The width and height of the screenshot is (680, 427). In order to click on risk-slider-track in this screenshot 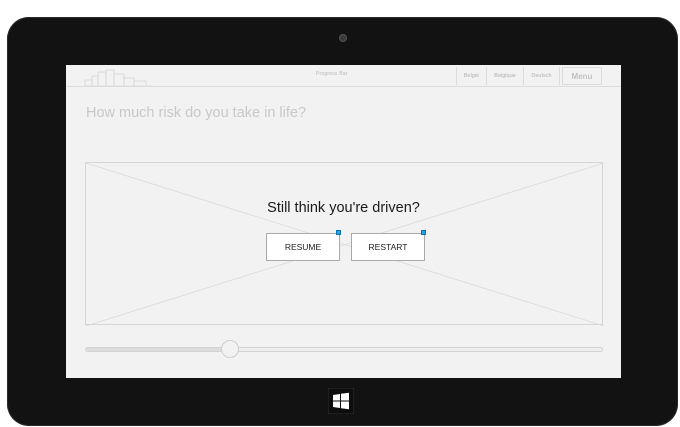, I will do `click(344, 349)`.